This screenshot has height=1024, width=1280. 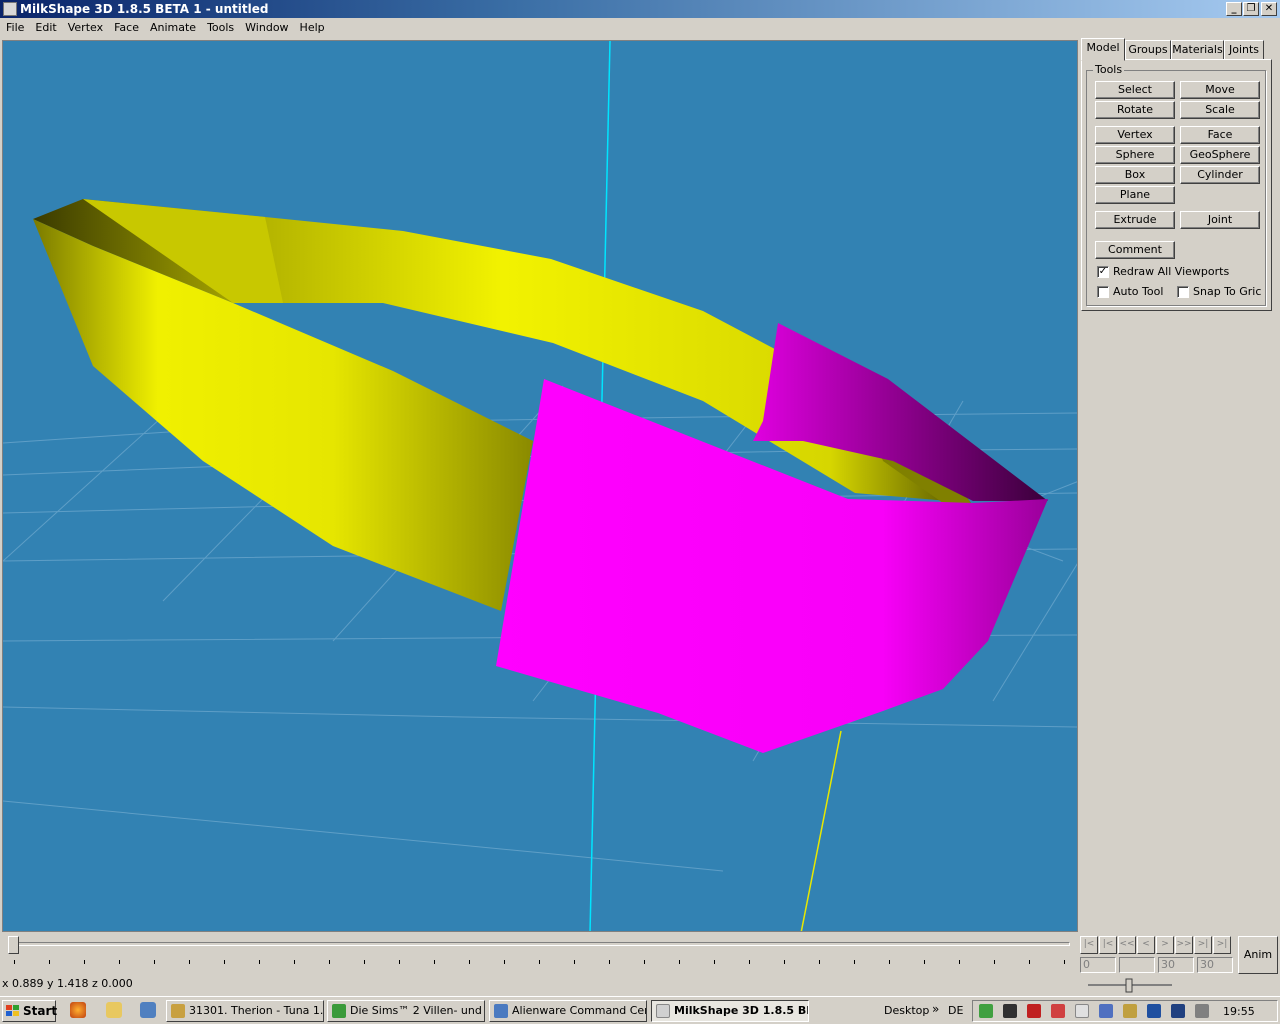 What do you see at coordinates (312, 26) in the screenshot?
I see `menu-help: Help` at bounding box center [312, 26].